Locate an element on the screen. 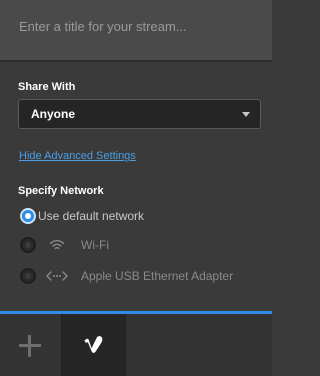  share-with-label: Share With is located at coordinates (47, 87).